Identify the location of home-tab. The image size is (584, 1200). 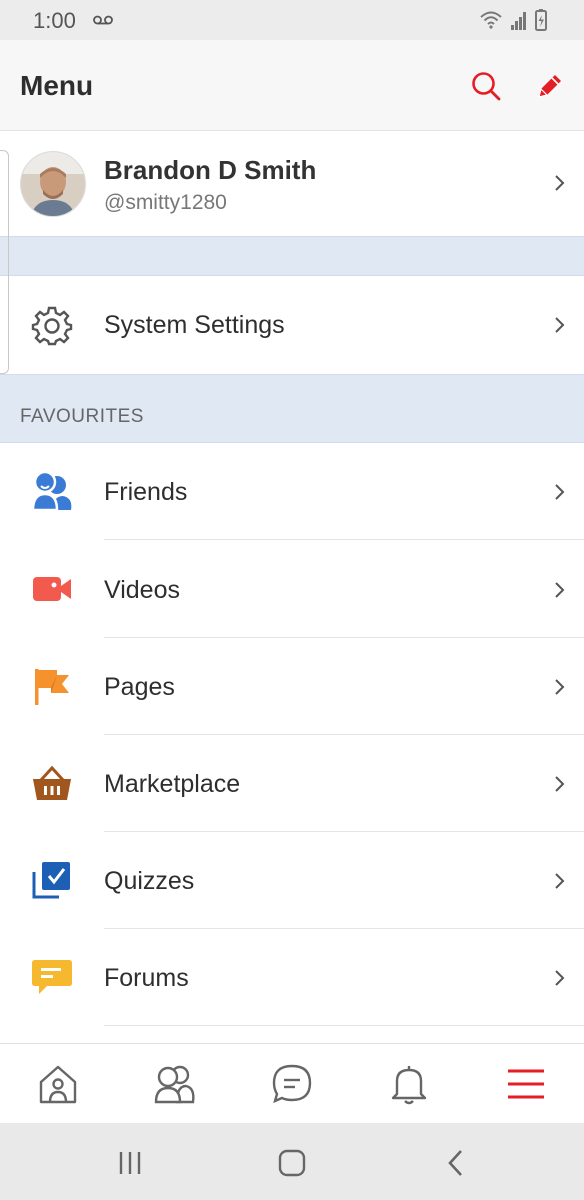
(58, 1084).